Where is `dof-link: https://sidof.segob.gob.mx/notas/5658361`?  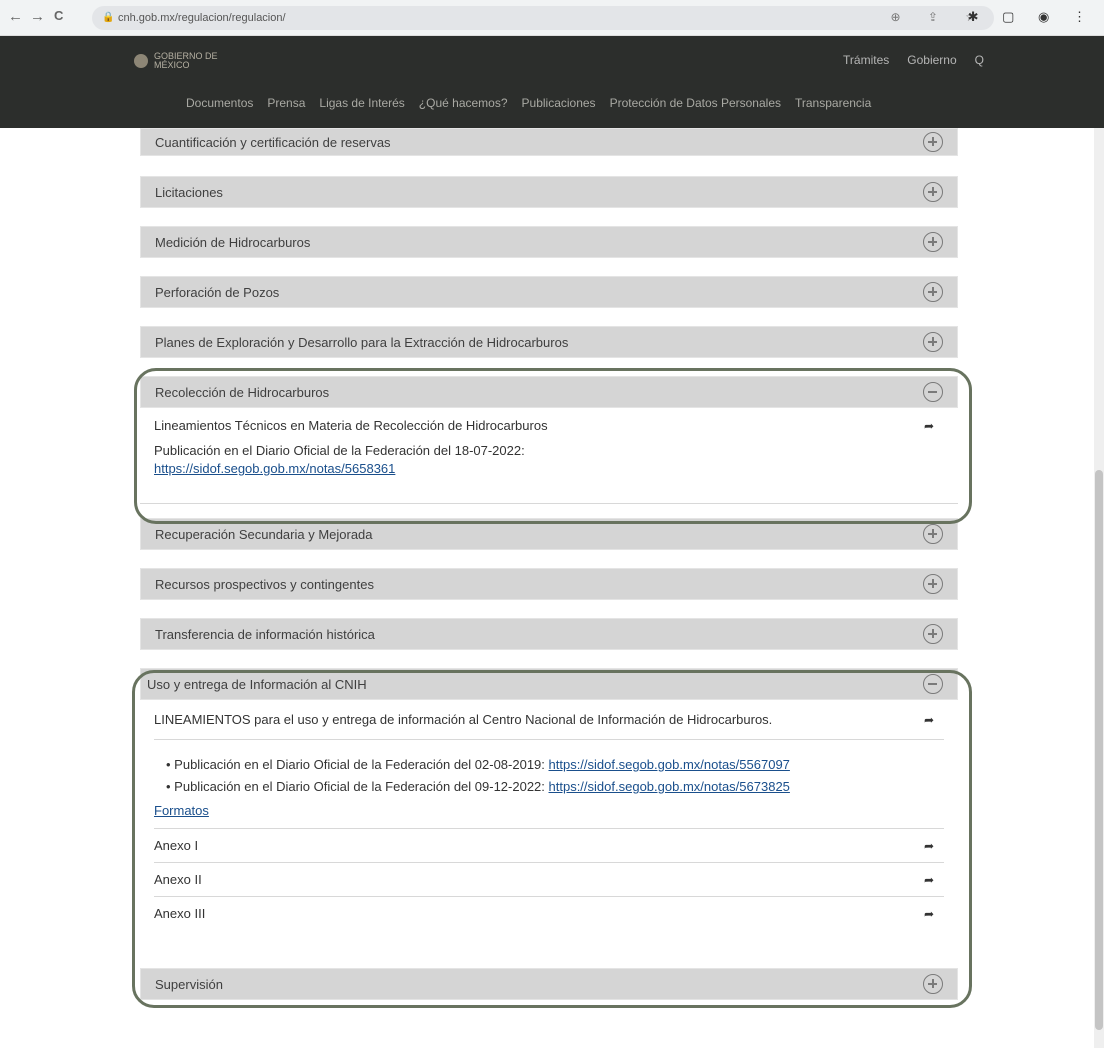
dof-link: https://sidof.segob.gob.mx/notas/5658361 is located at coordinates (274, 468).